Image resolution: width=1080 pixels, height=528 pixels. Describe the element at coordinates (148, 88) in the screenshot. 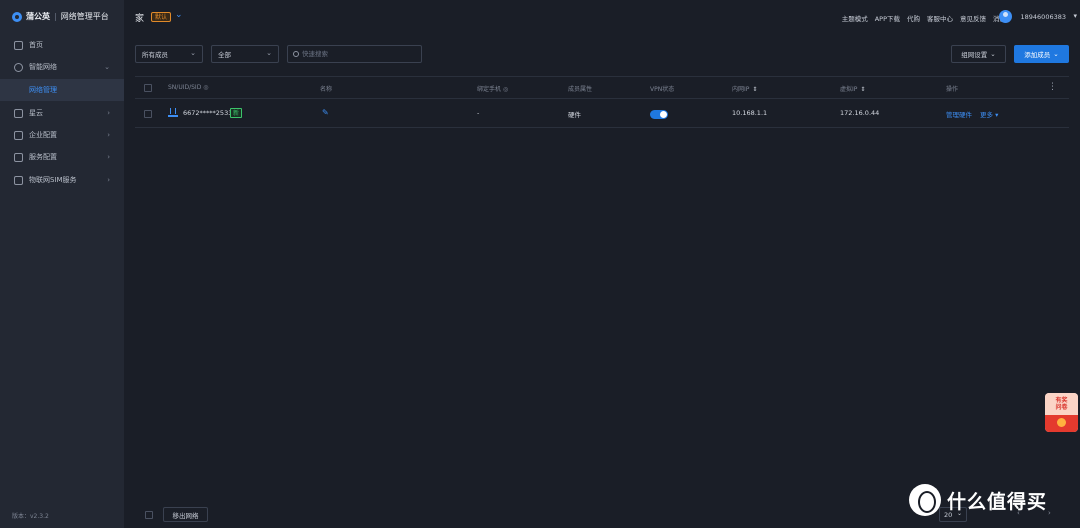

I see `select-all-checkbox` at that location.